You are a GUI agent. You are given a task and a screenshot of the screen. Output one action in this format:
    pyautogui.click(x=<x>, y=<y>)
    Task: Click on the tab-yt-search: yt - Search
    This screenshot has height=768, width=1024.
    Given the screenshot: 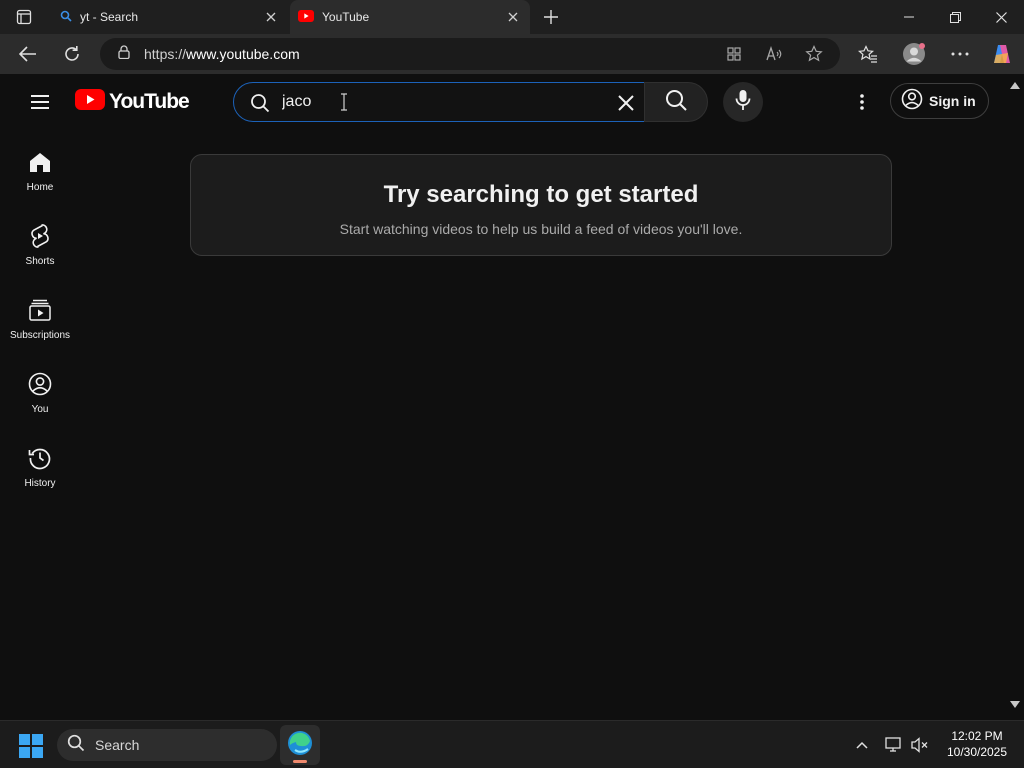 What is the action you would take?
    pyautogui.click(x=170, y=17)
    